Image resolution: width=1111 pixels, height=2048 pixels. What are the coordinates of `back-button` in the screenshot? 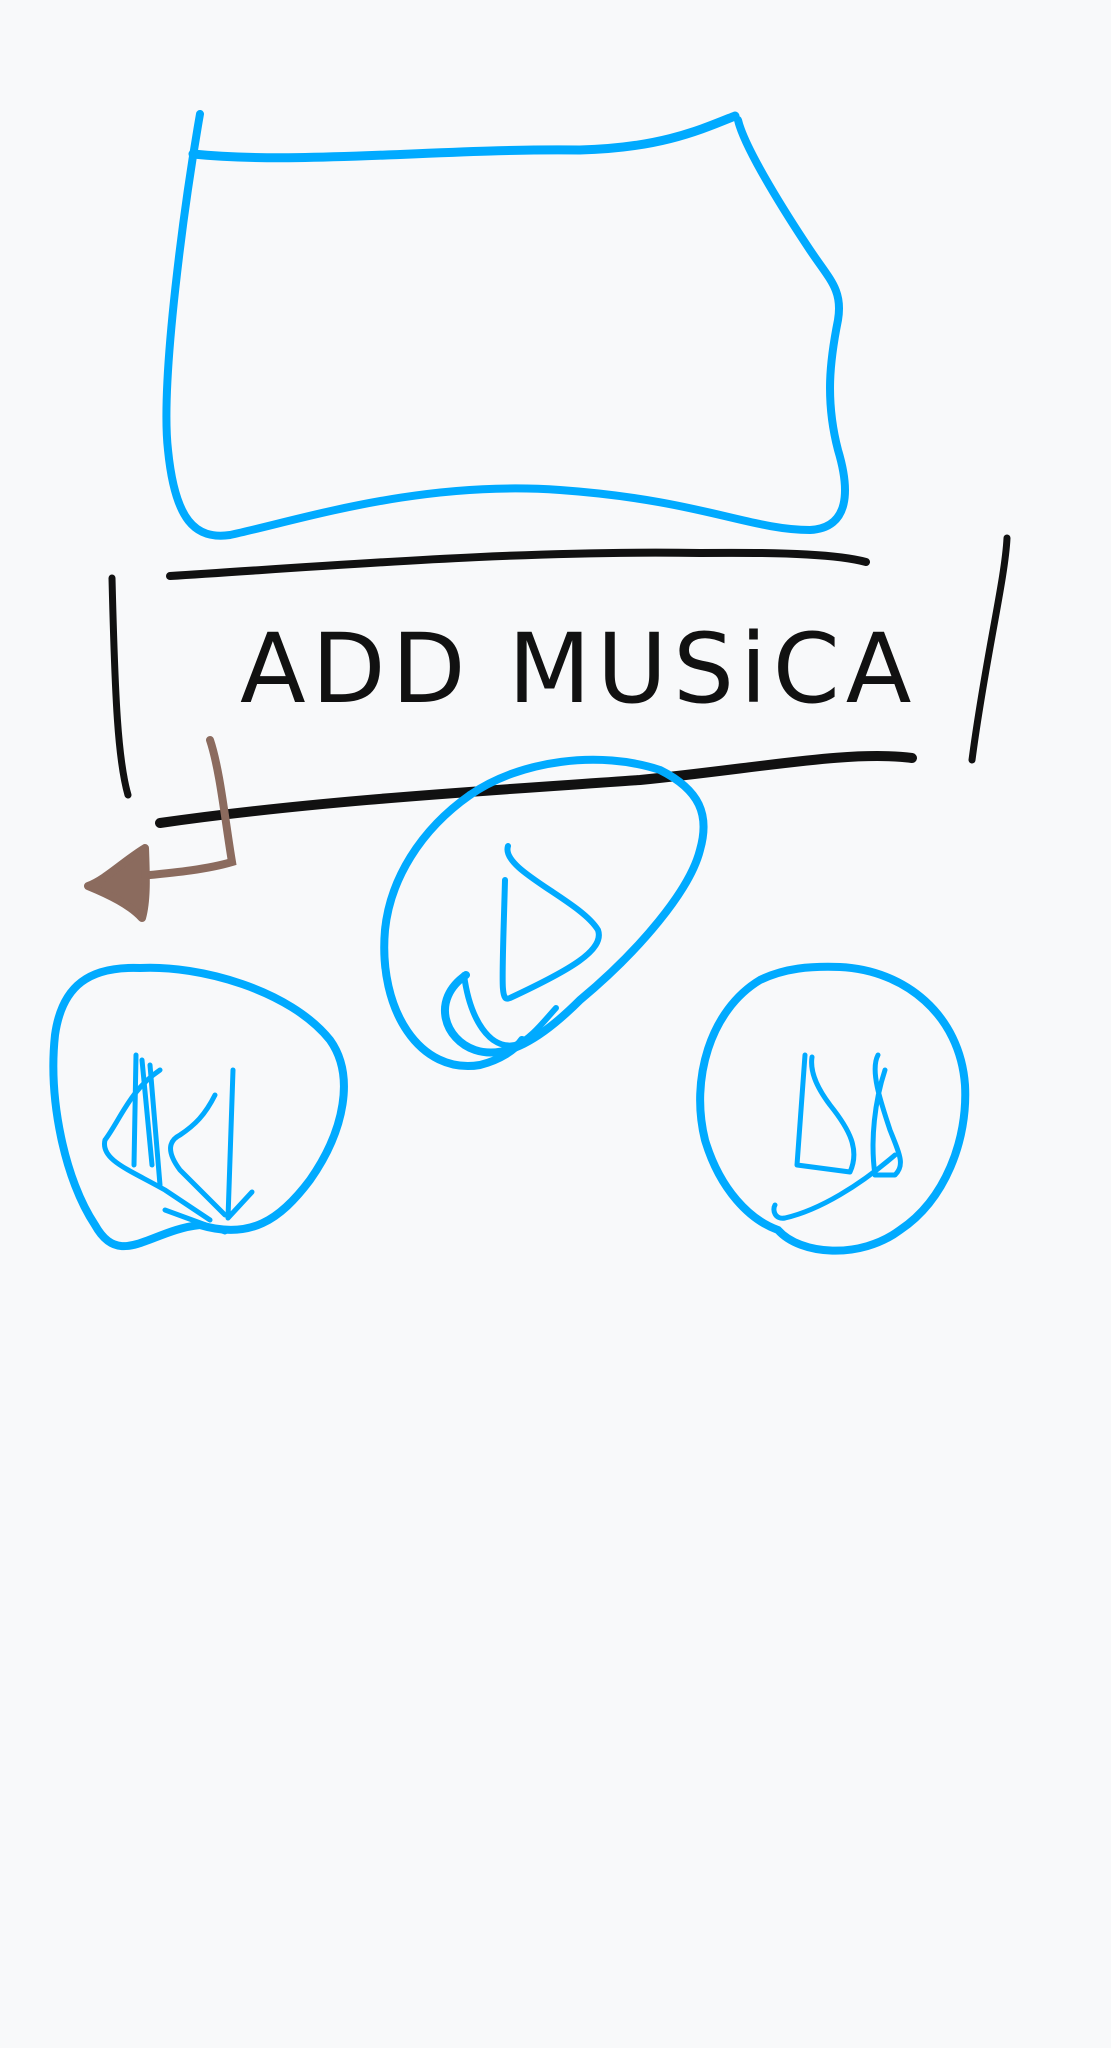 It's located at (160, 830).